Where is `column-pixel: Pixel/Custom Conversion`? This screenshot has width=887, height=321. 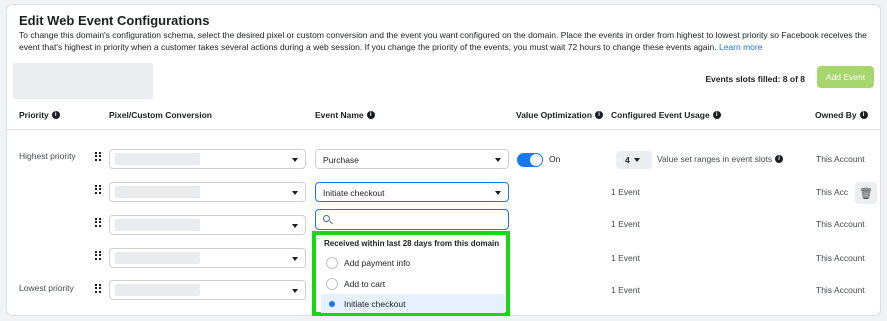 column-pixel: Pixel/Custom Conversion is located at coordinates (160, 115).